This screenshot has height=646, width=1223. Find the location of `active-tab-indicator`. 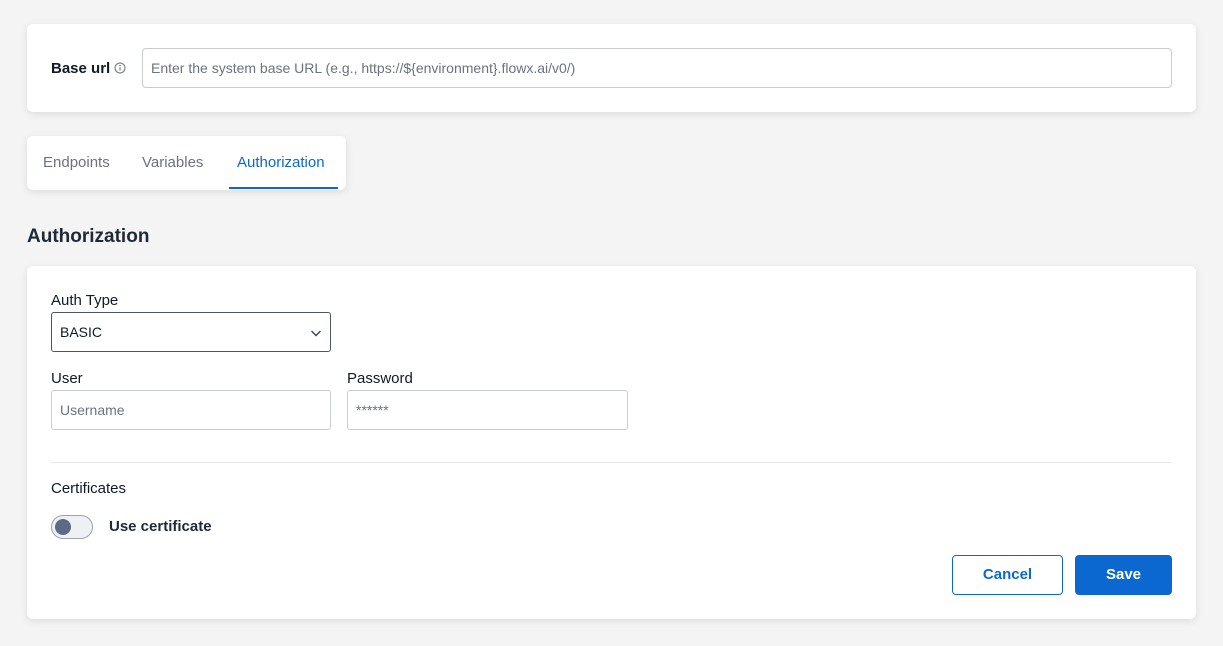

active-tab-indicator is located at coordinates (283, 188).